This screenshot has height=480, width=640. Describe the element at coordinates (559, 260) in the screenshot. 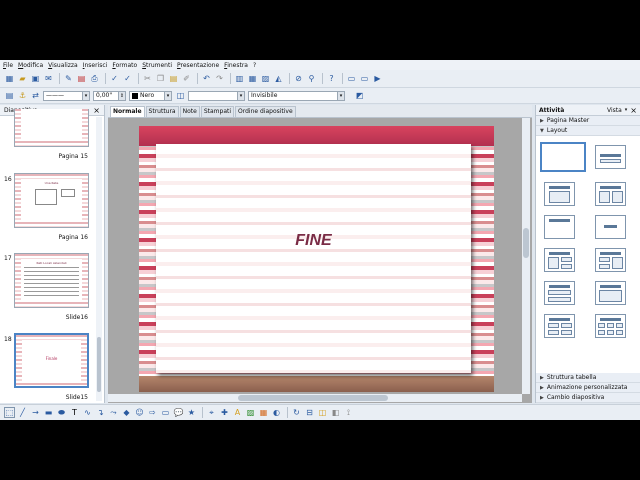

I see `layout-title-2content-content` at that location.